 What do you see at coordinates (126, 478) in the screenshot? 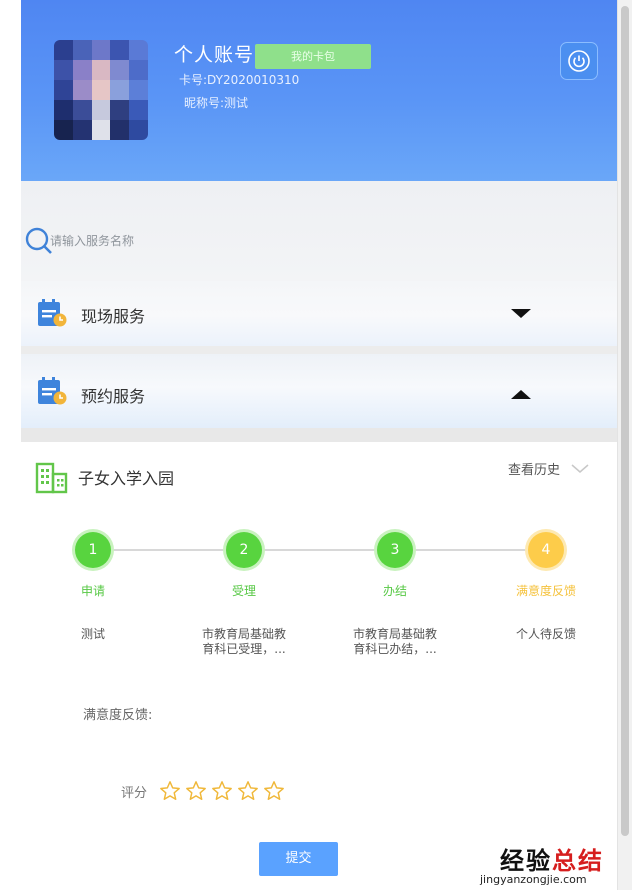
I see `section-title: 子女入学入园` at bounding box center [126, 478].